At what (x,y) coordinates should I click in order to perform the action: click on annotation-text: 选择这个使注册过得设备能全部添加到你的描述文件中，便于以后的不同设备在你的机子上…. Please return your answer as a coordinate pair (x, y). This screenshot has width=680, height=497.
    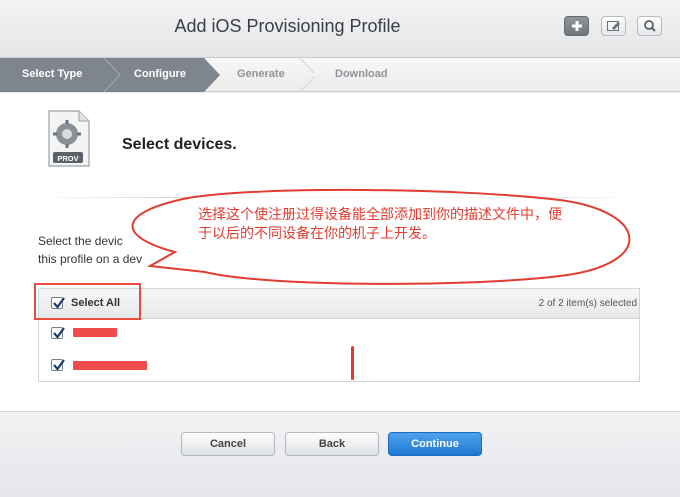
    Looking at the image, I should click on (380, 223).